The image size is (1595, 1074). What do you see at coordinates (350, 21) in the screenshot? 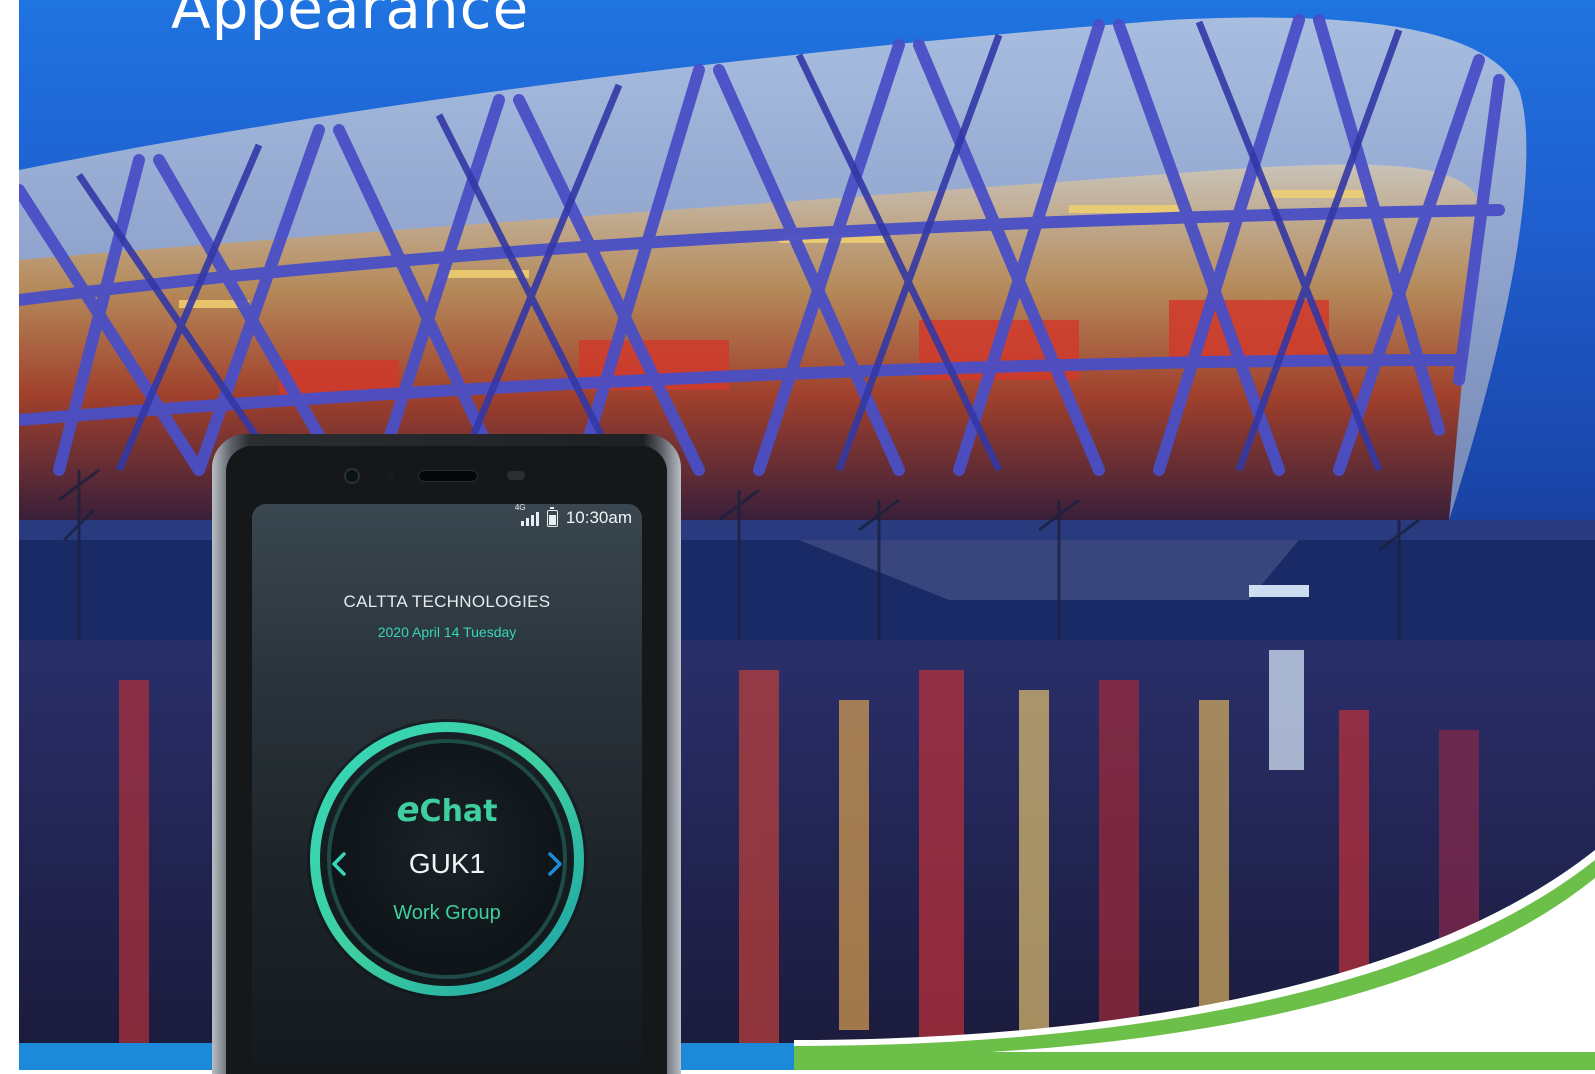
I see `headline: Appearance` at bounding box center [350, 21].